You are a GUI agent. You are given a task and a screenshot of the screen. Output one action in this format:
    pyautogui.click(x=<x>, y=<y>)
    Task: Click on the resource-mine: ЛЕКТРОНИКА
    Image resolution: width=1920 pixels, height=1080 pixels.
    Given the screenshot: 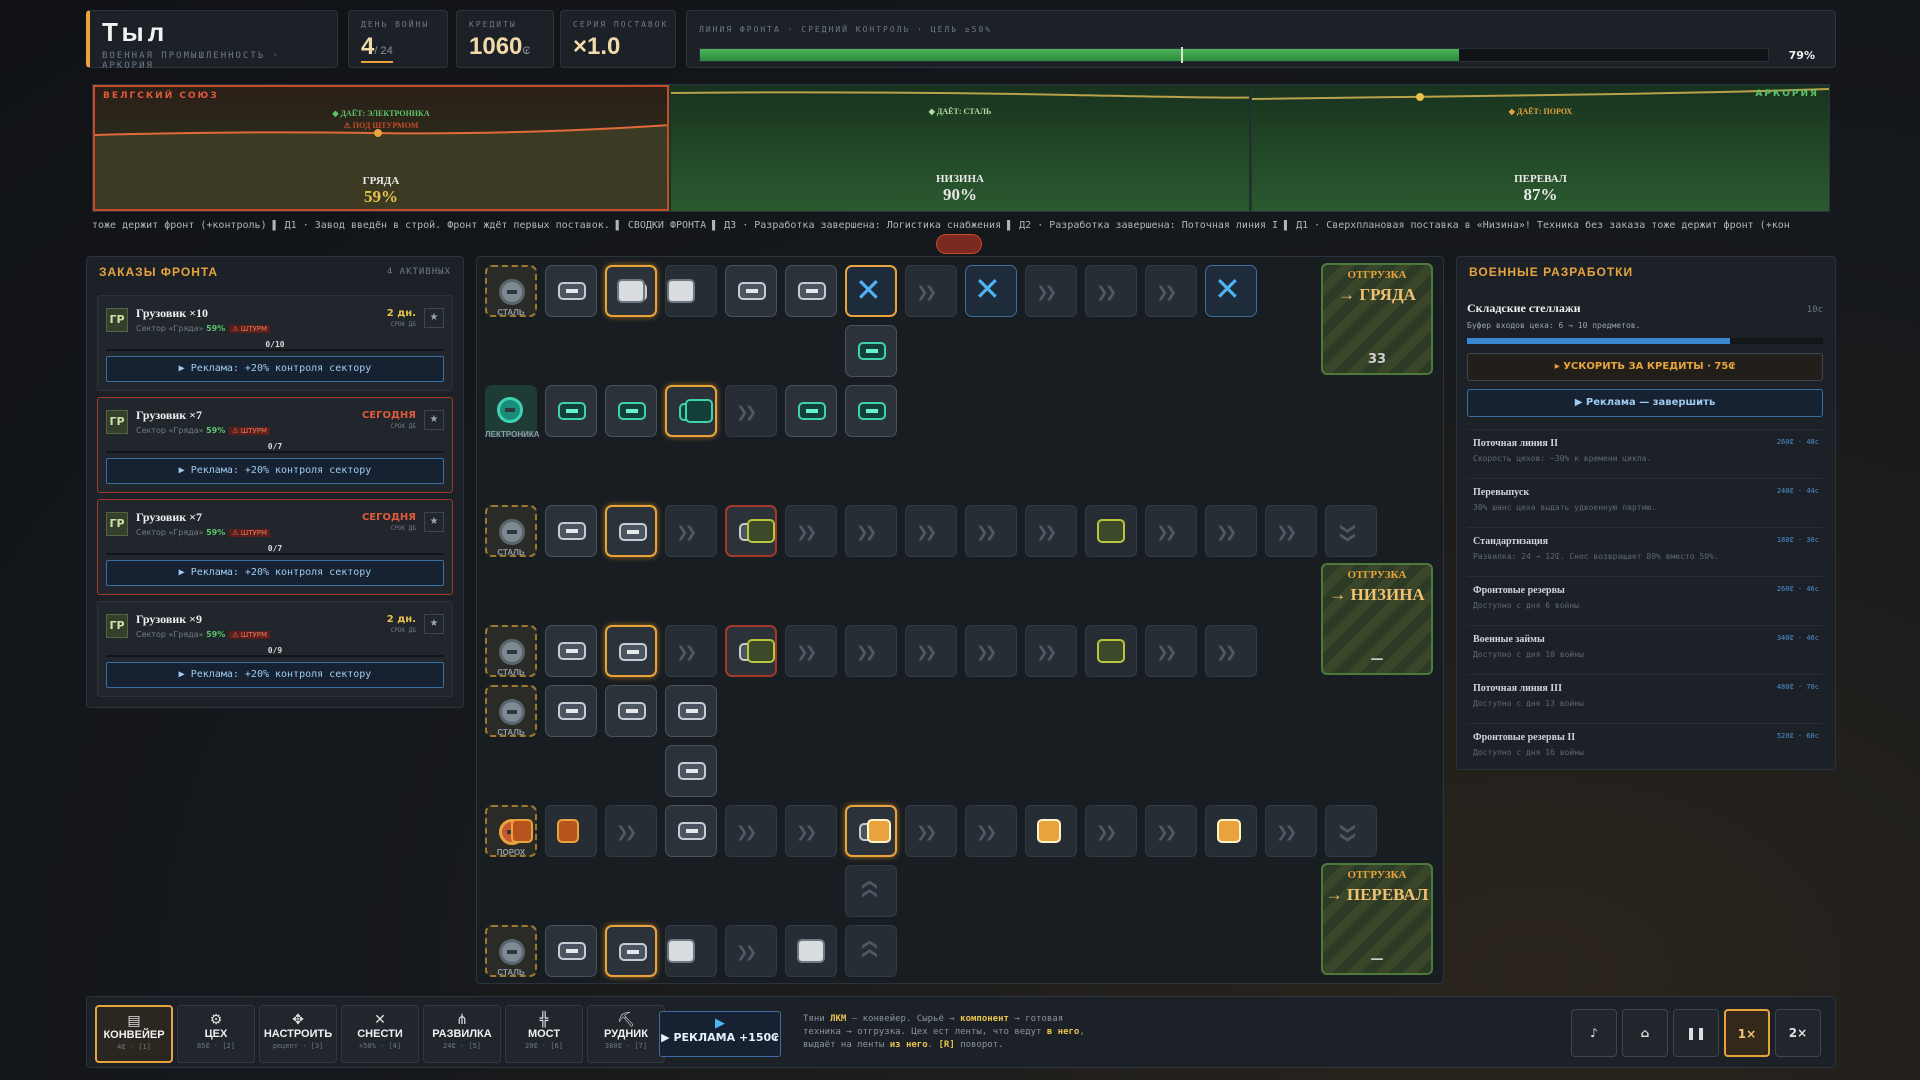 What is the action you would take?
    pyautogui.click(x=512, y=412)
    